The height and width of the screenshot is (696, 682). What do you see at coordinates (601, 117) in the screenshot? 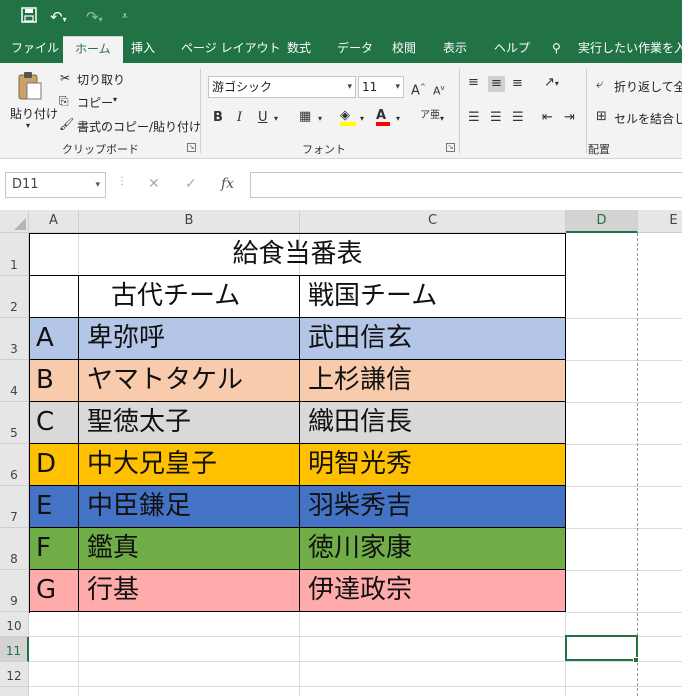
I see `merge-cells-icon: ⊞` at bounding box center [601, 117].